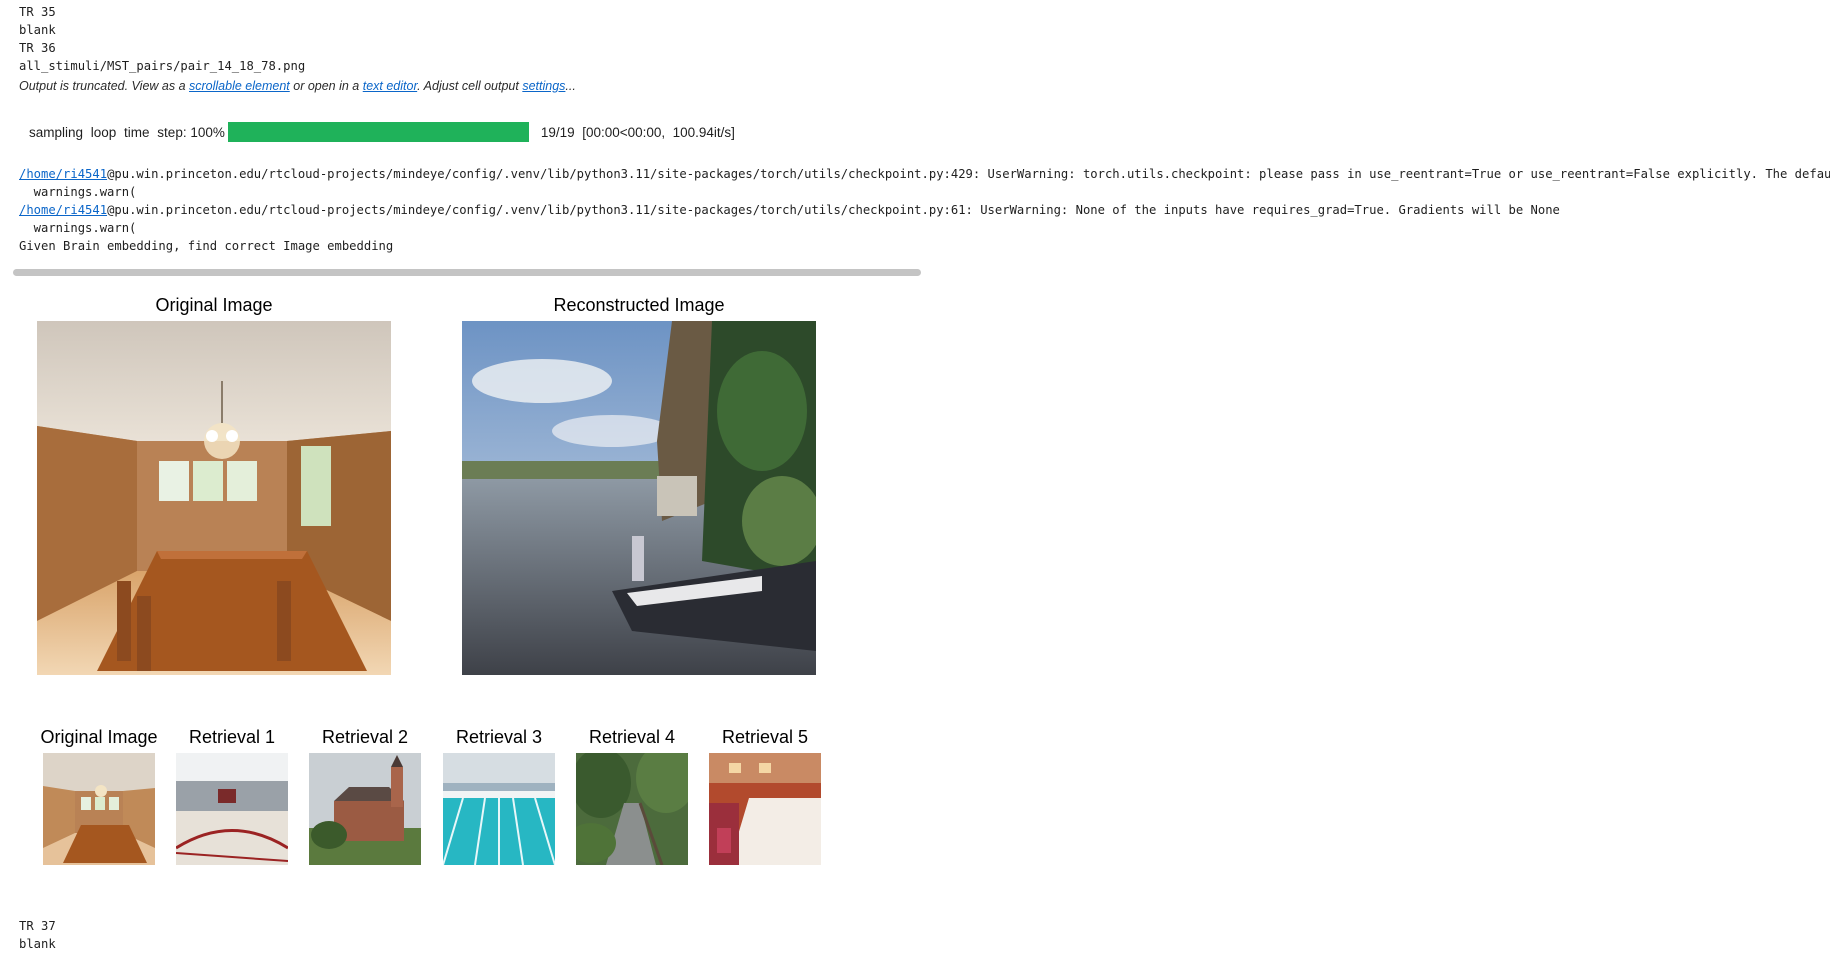 This screenshot has width=1830, height=953. I want to click on progress-bar-fill, so click(378, 132).